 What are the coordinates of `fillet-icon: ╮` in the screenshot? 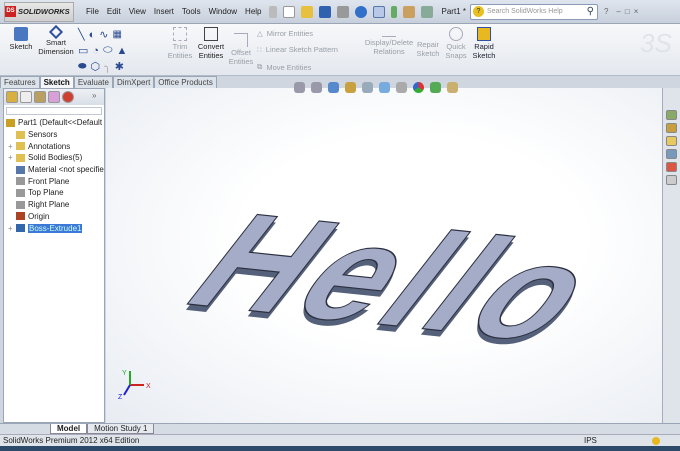 It's located at (107, 66).